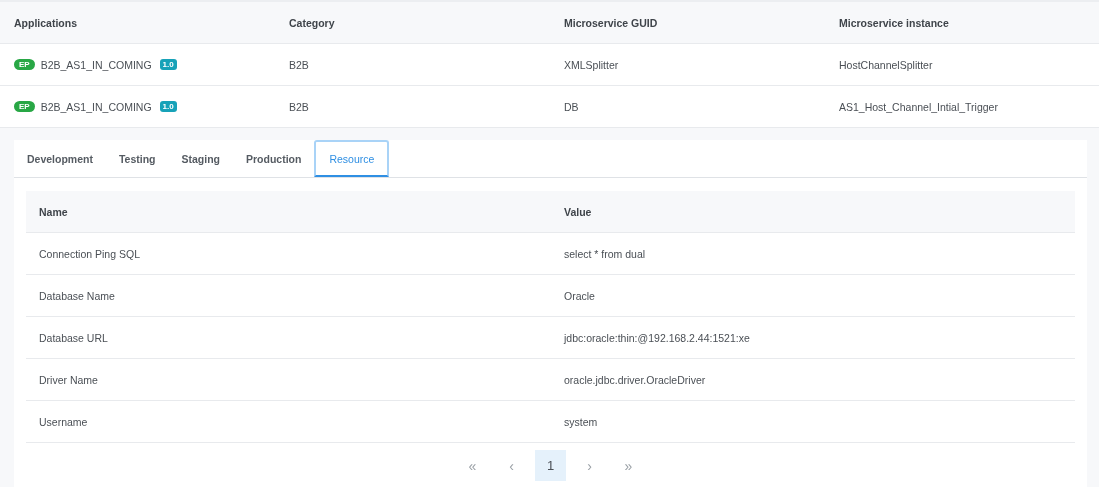 Image resolution: width=1099 pixels, height=487 pixels. I want to click on table-cell-text: oracle.jdbc.driver.OracleDriver, so click(635, 379).